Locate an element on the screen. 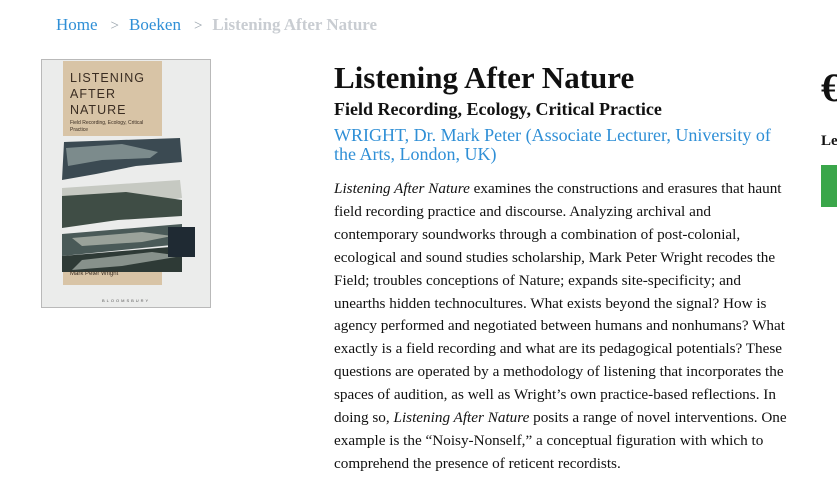 This screenshot has width=837, height=491. cover-author: Mark Peter Wright is located at coordinates (94, 274).